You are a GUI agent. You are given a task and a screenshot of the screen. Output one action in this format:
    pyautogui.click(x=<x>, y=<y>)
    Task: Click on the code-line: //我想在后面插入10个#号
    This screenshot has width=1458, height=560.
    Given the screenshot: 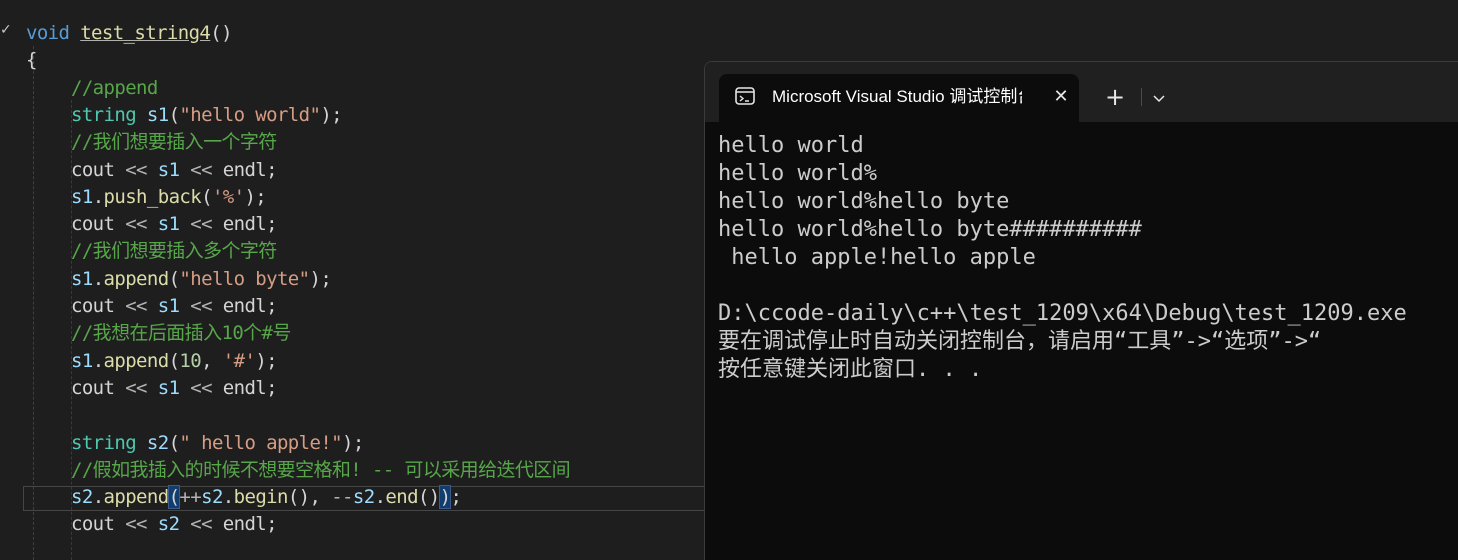 What is the action you would take?
    pyautogui.click(x=181, y=333)
    